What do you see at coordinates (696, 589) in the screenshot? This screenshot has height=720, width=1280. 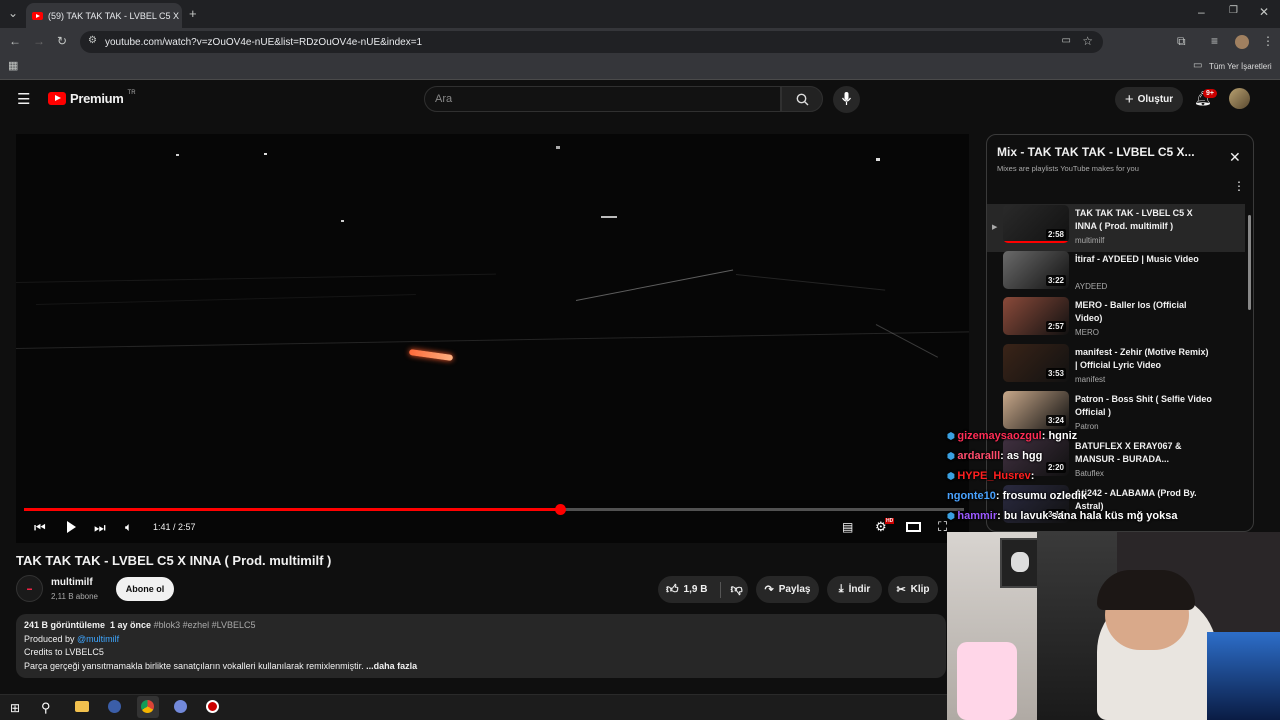 I see `like-count: 1,9 B` at bounding box center [696, 589].